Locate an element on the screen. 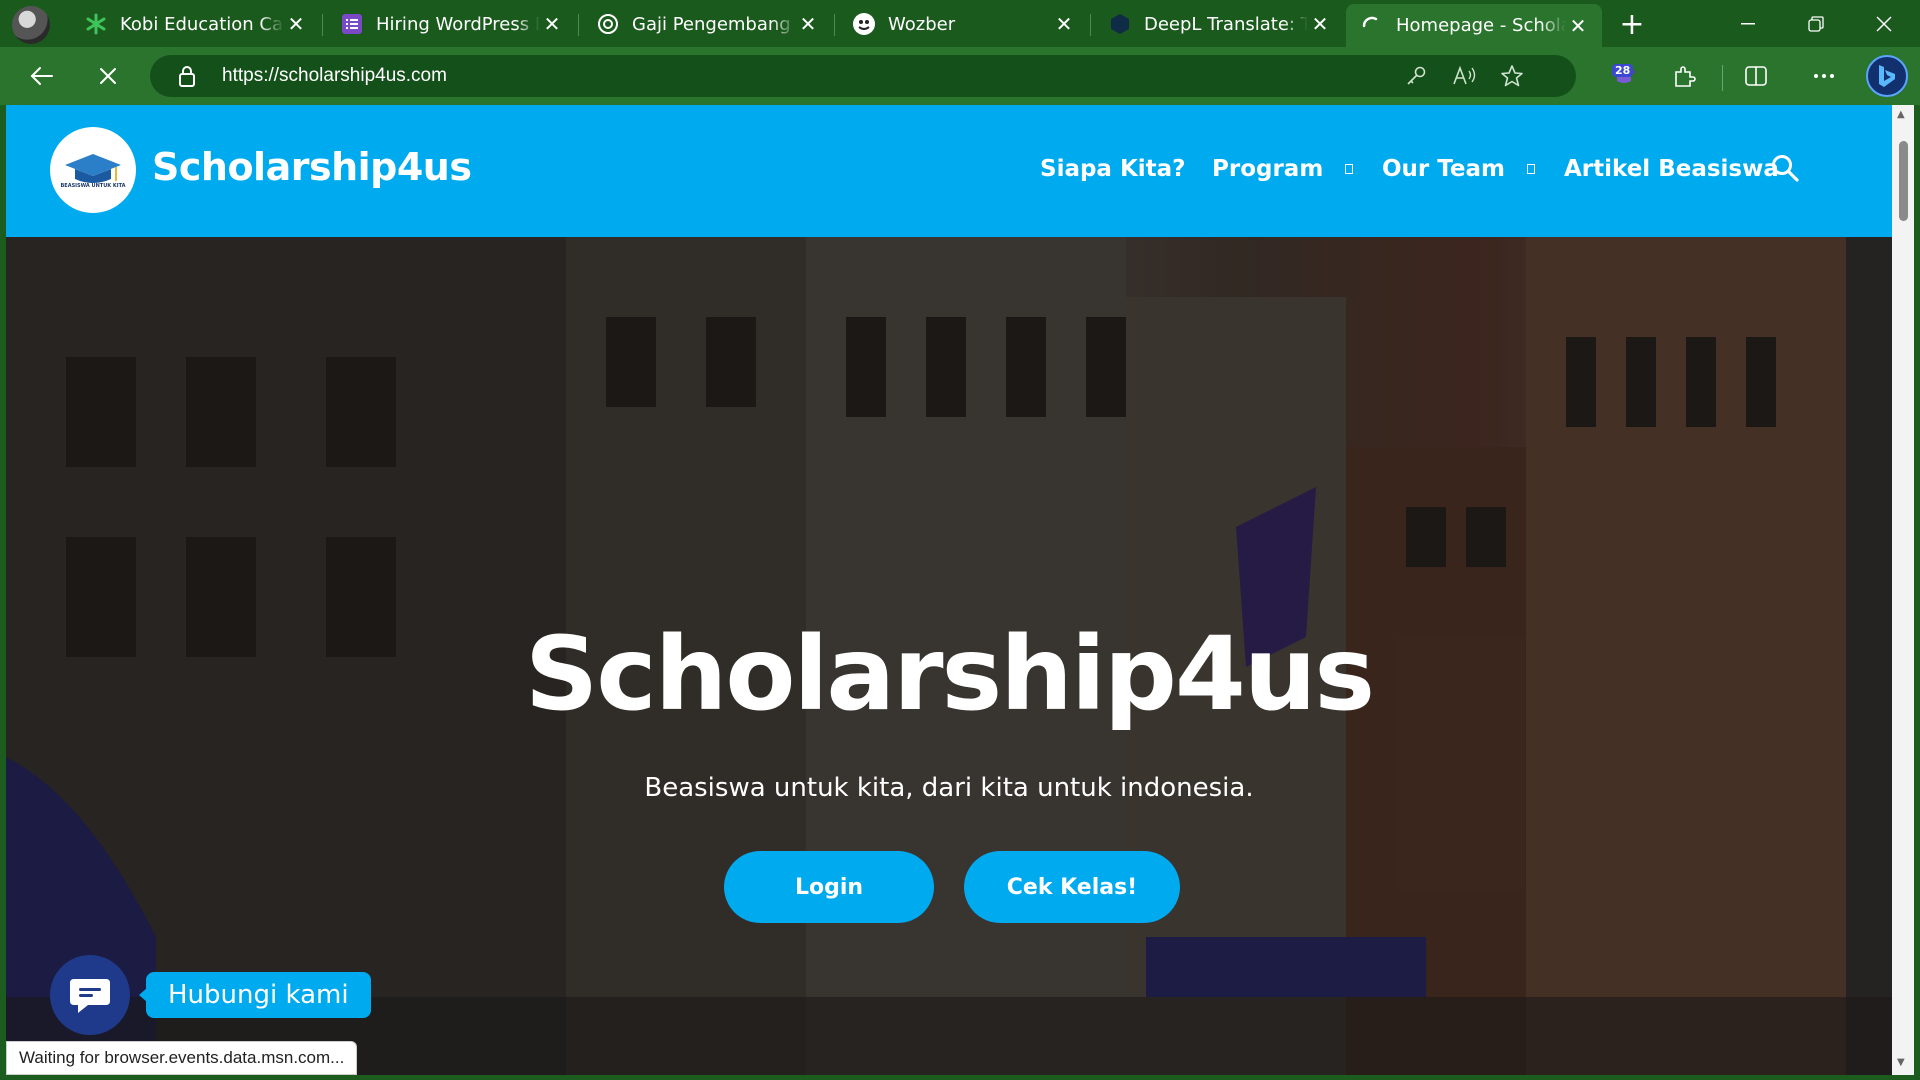 This screenshot has width=1920, height=1080. toolbar-divider is located at coordinates (1722, 78).